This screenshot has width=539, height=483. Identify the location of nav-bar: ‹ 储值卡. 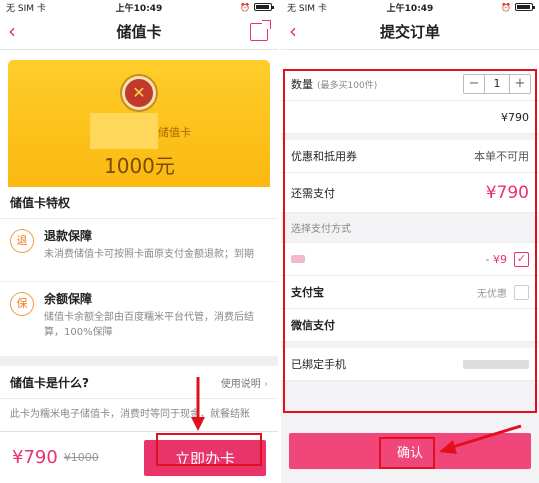
(139, 32).